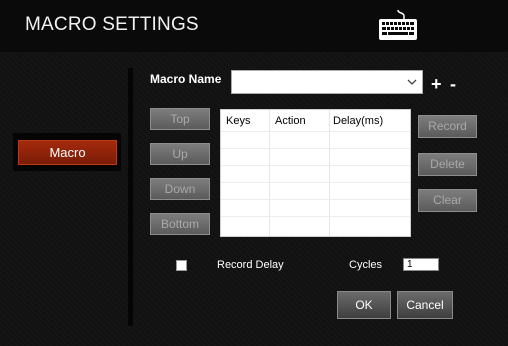 The width and height of the screenshot is (508, 346). What do you see at coordinates (238, 121) in the screenshot?
I see `column-header-keys: Keys` at bounding box center [238, 121].